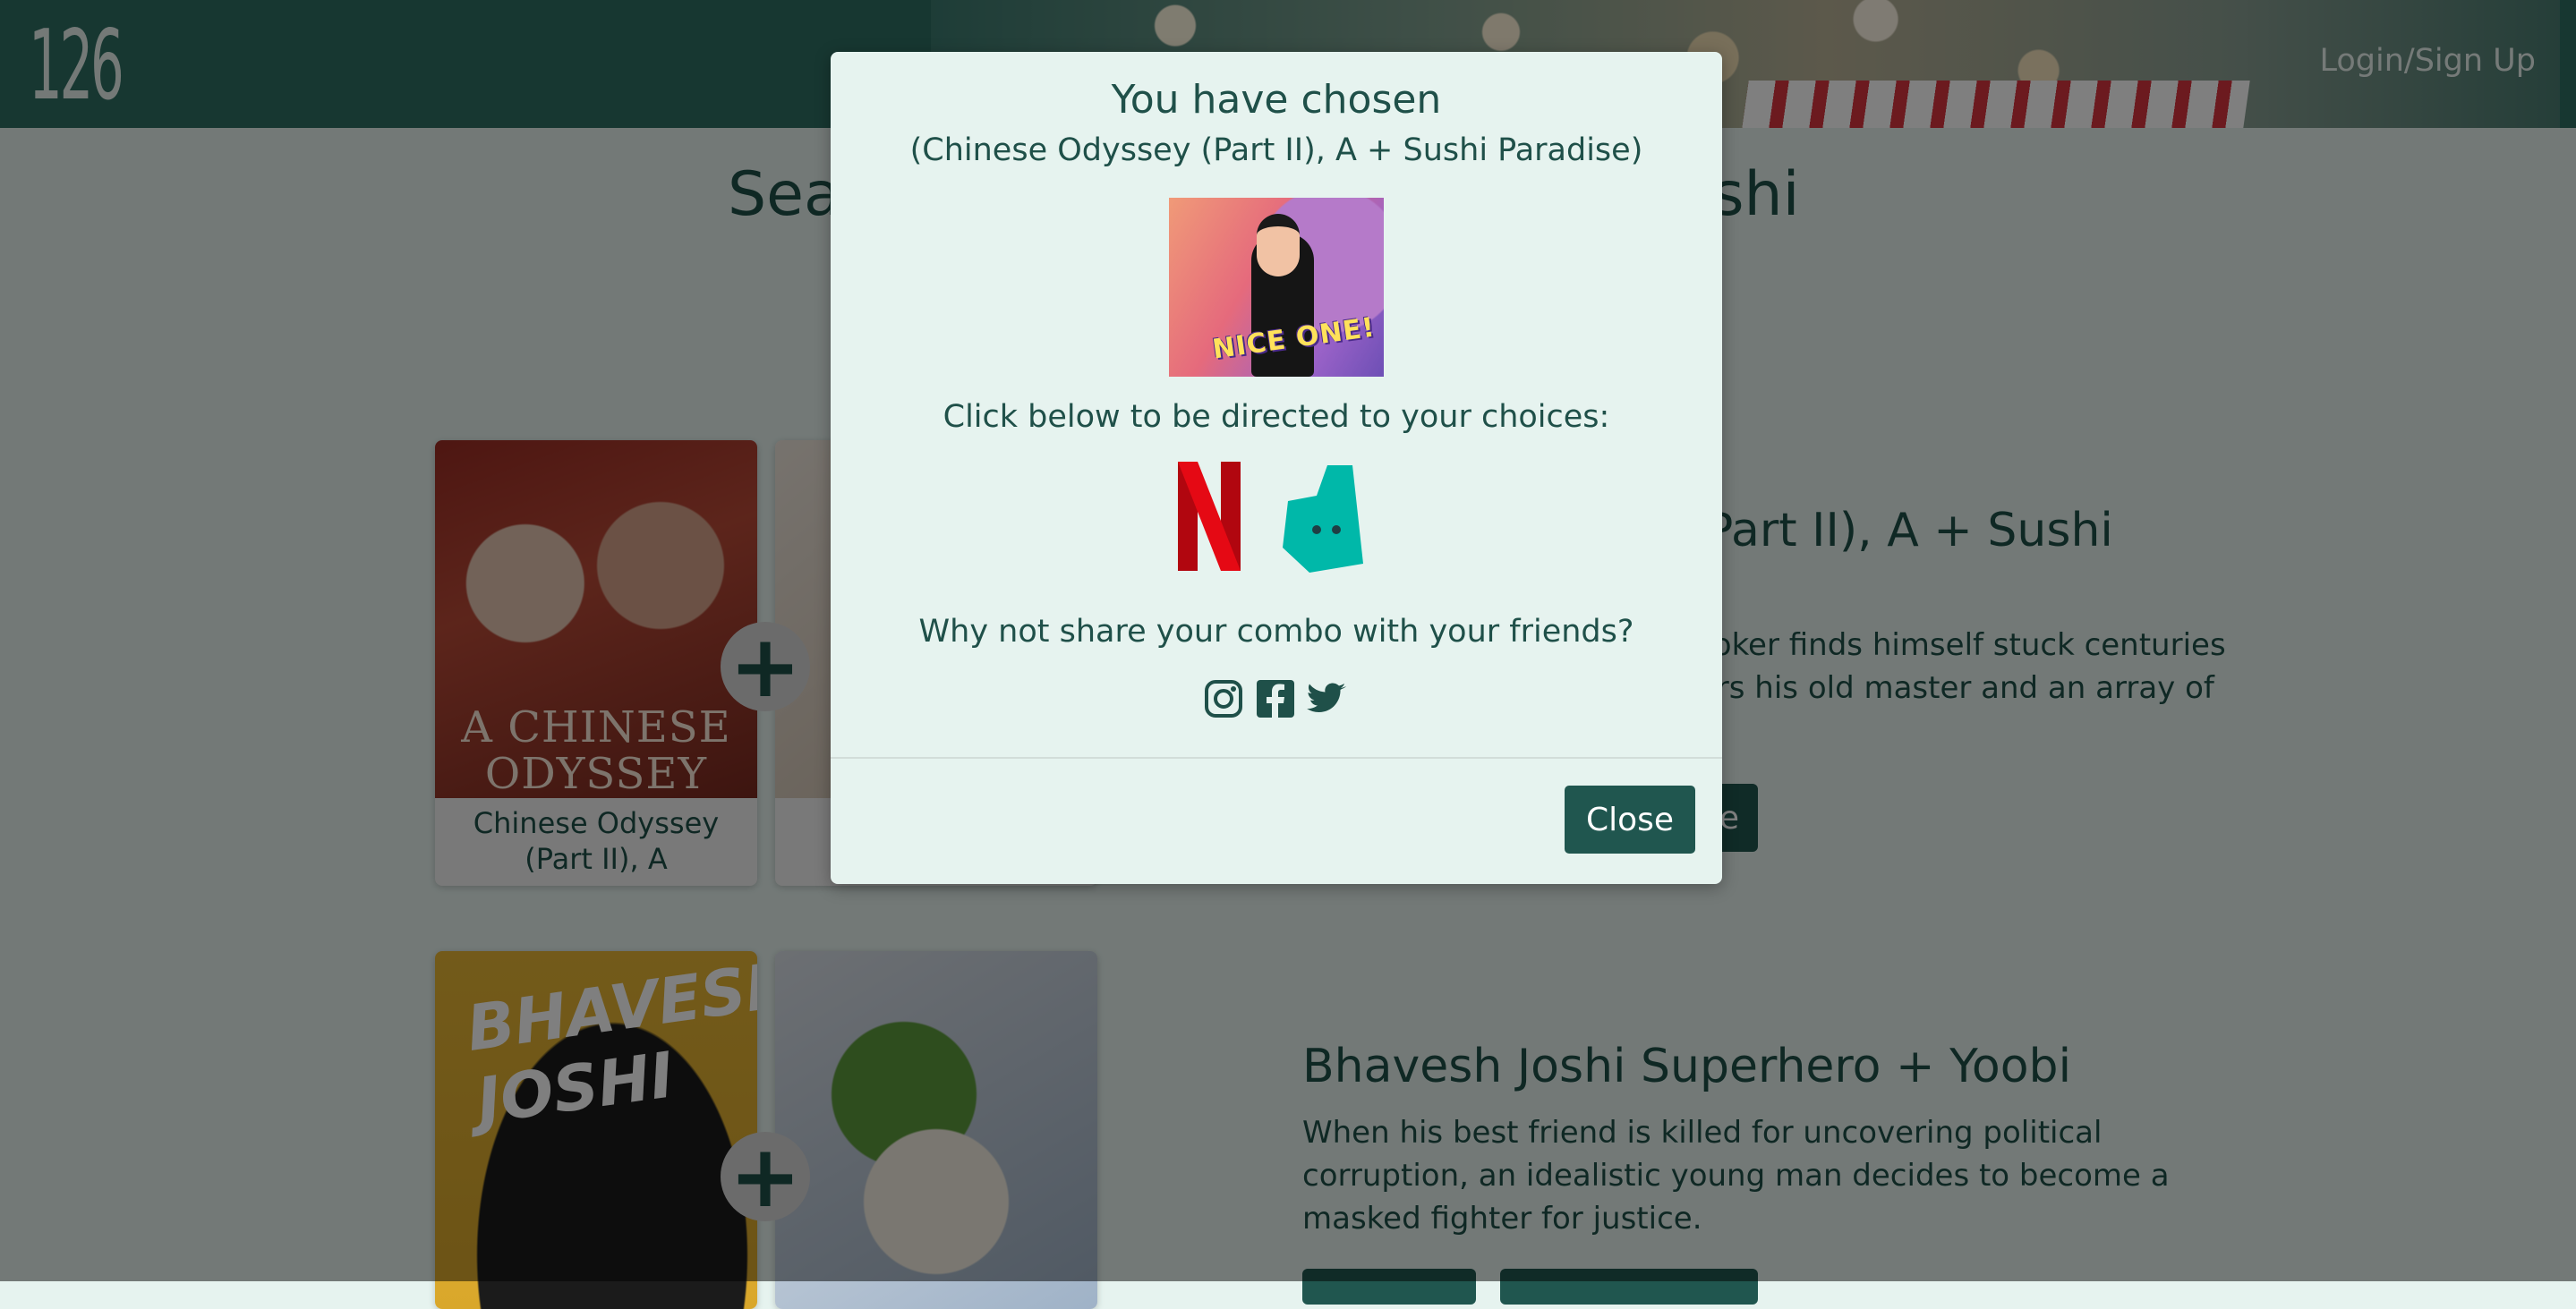  Describe the element at coordinates (1276, 100) in the screenshot. I see `modal-title: You have chosen` at that location.